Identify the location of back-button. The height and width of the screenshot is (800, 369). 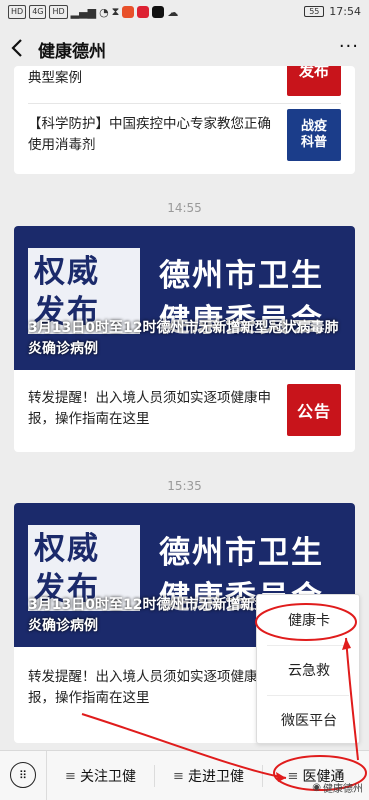
(18, 48).